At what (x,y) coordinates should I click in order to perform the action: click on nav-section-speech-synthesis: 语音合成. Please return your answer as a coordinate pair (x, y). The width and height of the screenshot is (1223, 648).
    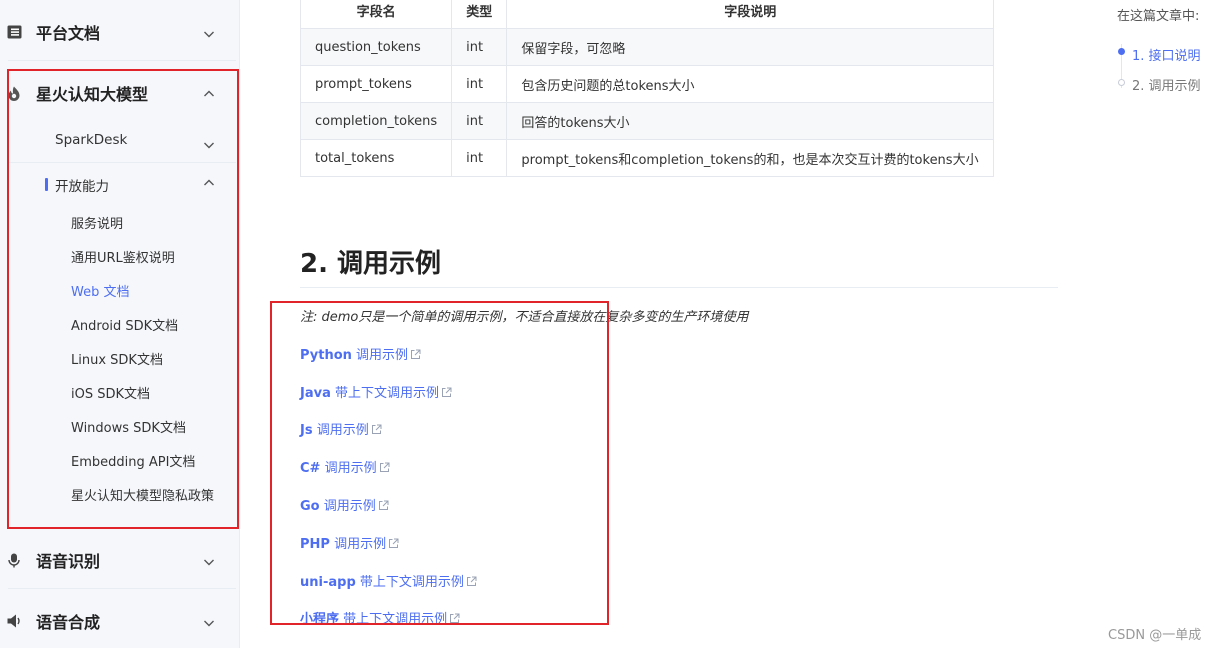
    Looking at the image, I should click on (120, 621).